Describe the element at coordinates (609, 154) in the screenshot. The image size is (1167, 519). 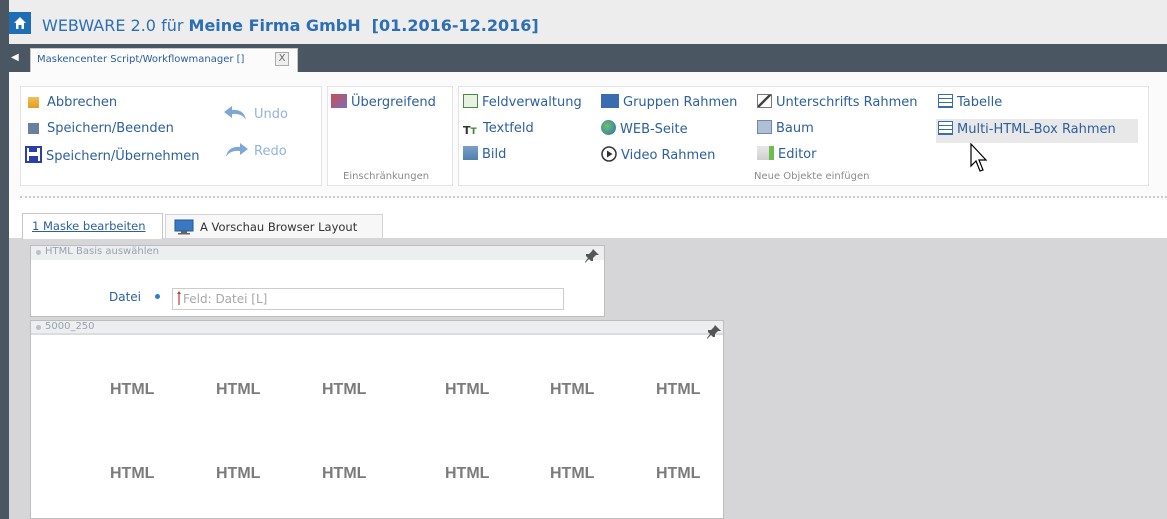
I see `video-play-icon` at that location.